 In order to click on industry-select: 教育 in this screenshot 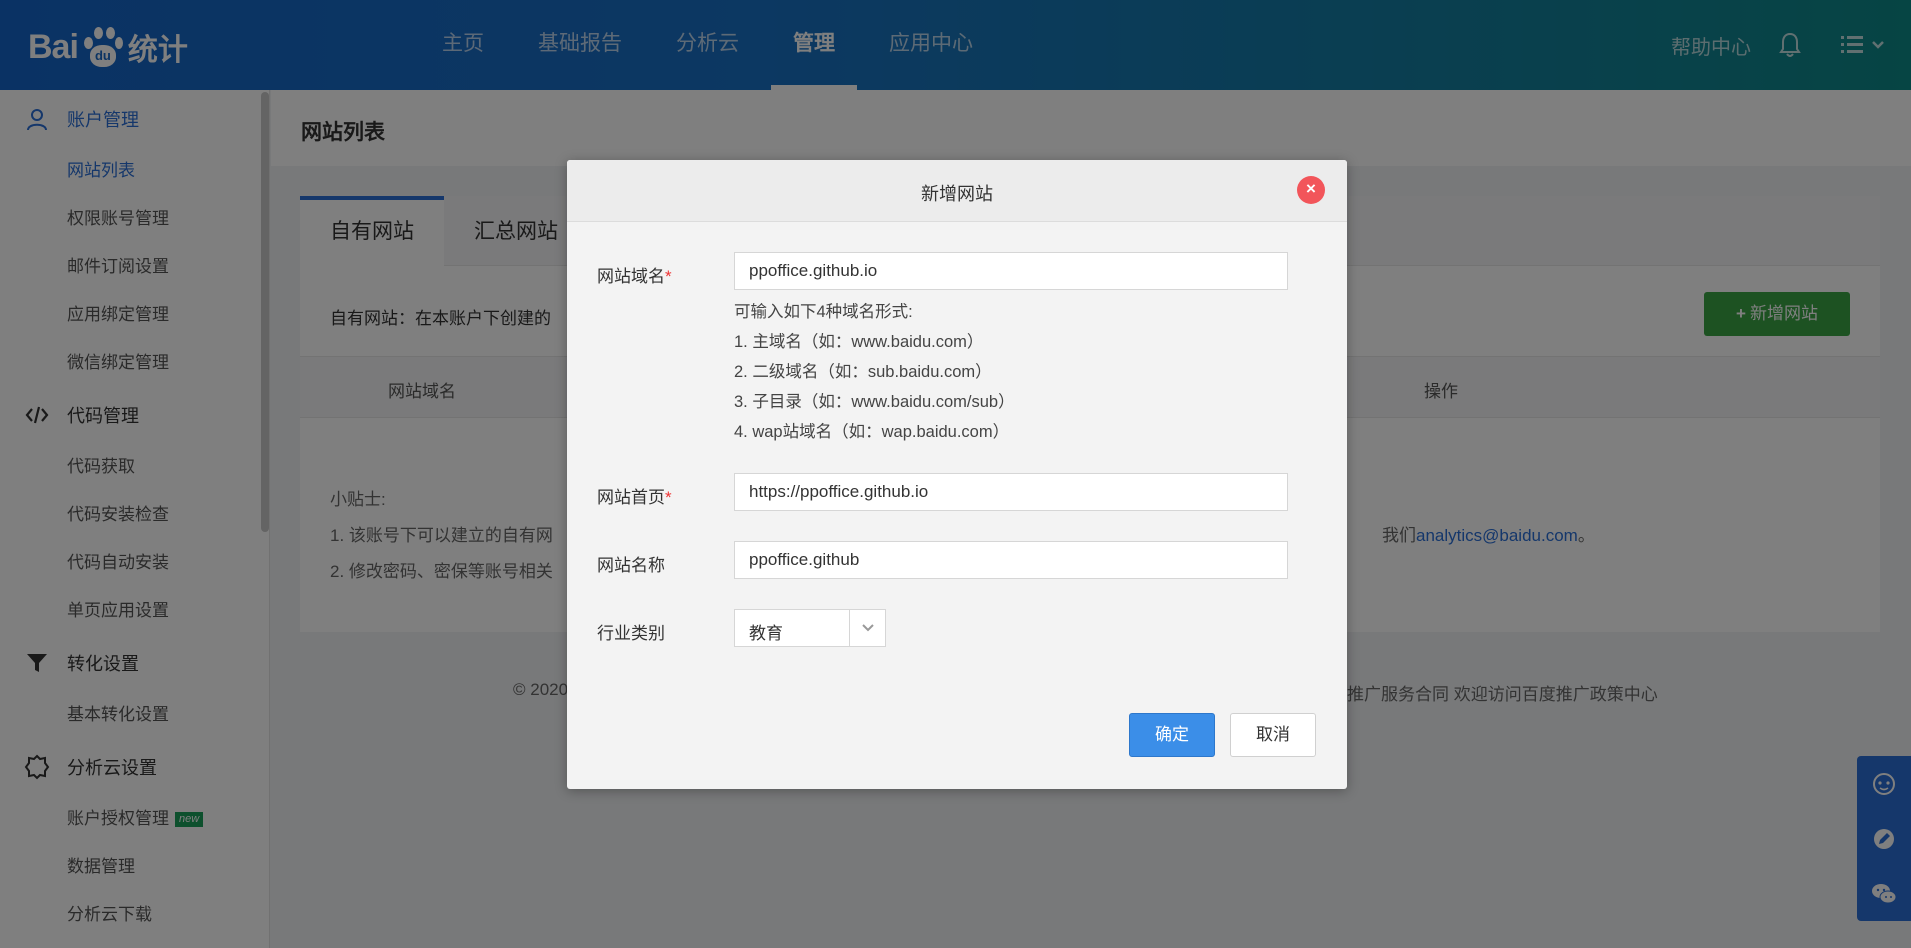, I will do `click(810, 628)`.